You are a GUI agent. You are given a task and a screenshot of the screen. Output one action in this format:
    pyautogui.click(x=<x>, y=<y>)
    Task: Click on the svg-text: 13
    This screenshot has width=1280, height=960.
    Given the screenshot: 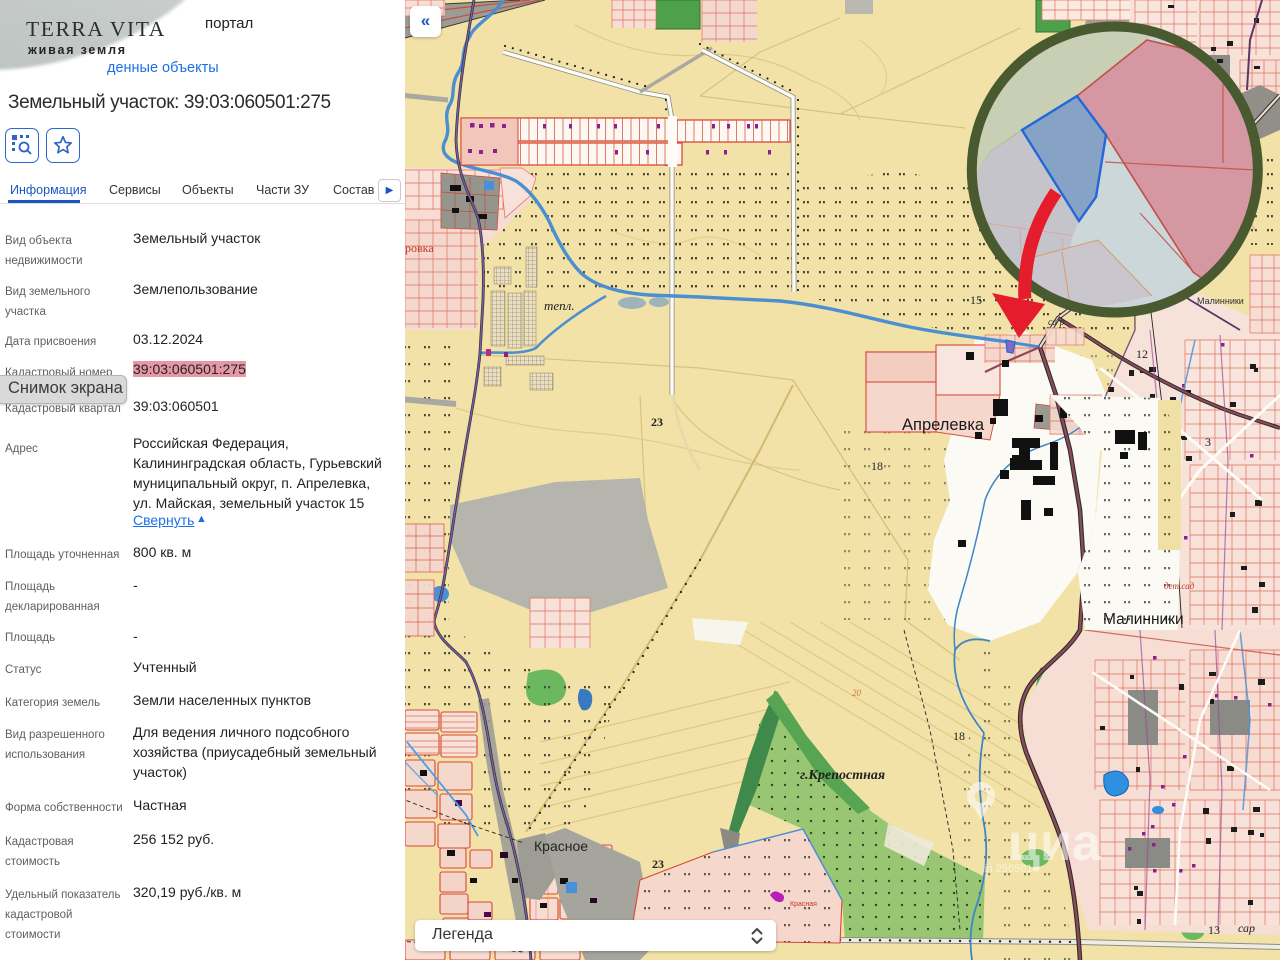 What is the action you would take?
    pyautogui.click(x=1214, y=930)
    